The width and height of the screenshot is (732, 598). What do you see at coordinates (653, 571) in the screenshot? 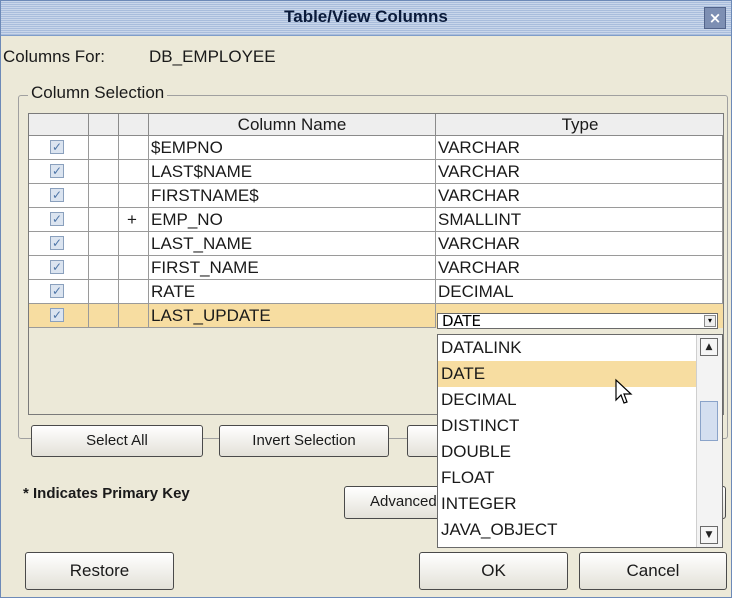
I see `cancel-button: Cancel` at bounding box center [653, 571].